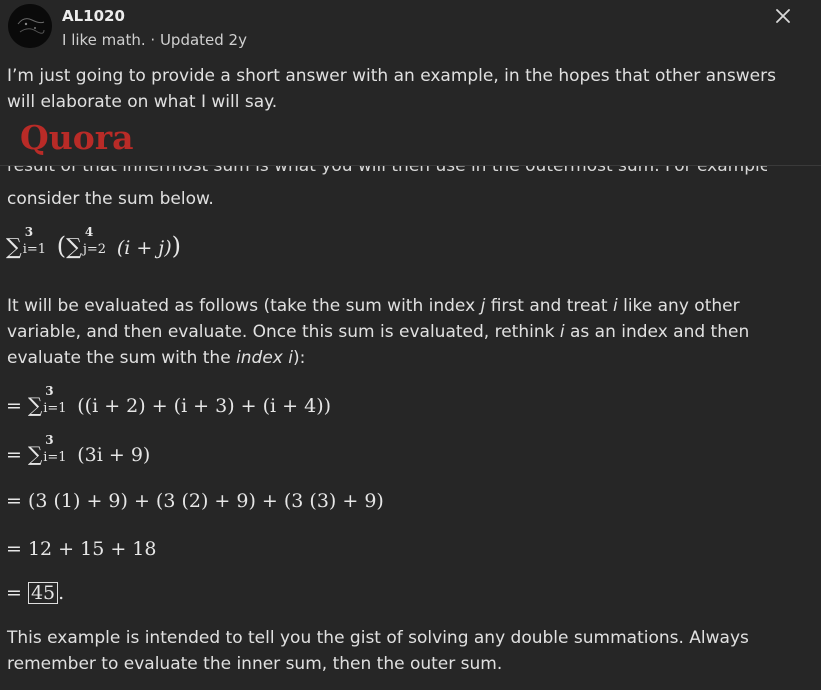 This screenshot has width=821, height=690. What do you see at coordinates (169, 400) in the screenshot?
I see `step-1: = ∑ 3 i=1 ((i + 2) + (i + 3) + (i + 4))` at bounding box center [169, 400].